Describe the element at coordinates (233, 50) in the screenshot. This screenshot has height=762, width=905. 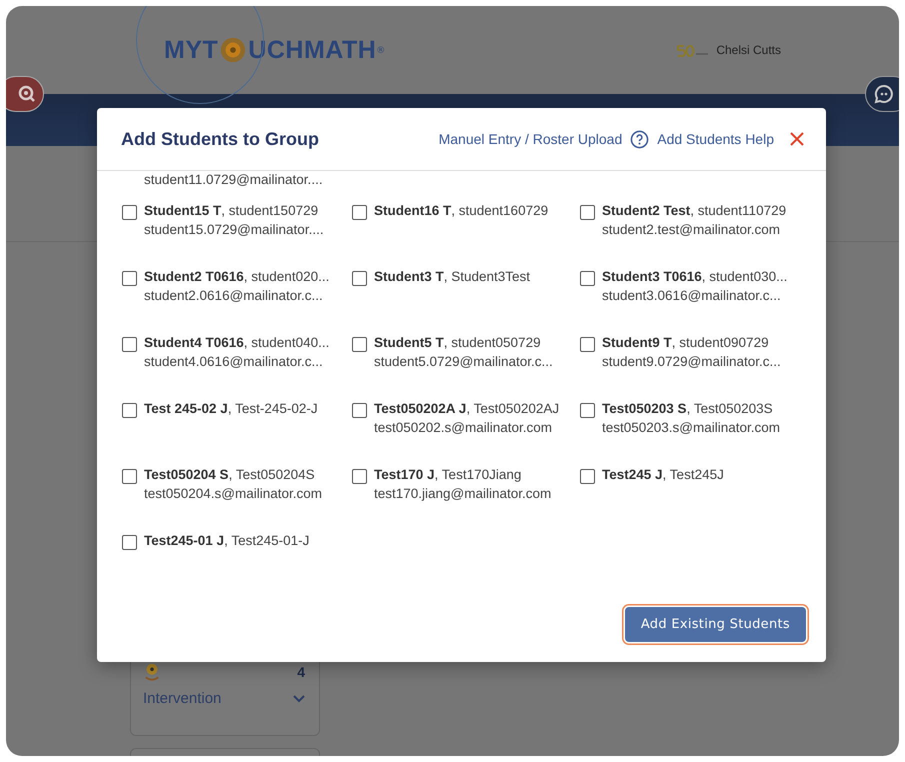
I see `target-logo-icon` at that location.